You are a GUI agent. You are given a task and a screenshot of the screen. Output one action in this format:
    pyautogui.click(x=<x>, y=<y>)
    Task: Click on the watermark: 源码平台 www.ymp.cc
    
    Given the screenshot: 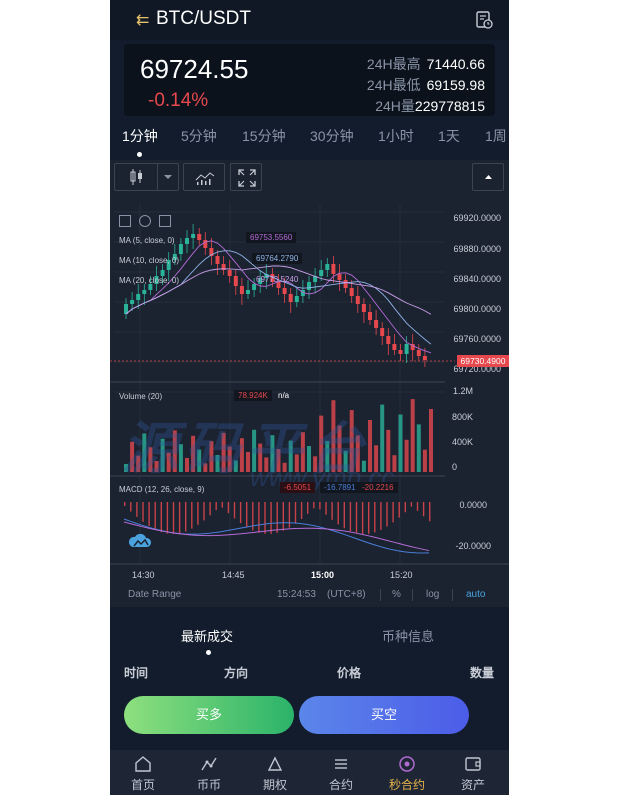 What is the action you would take?
    pyautogui.click(x=309, y=448)
    